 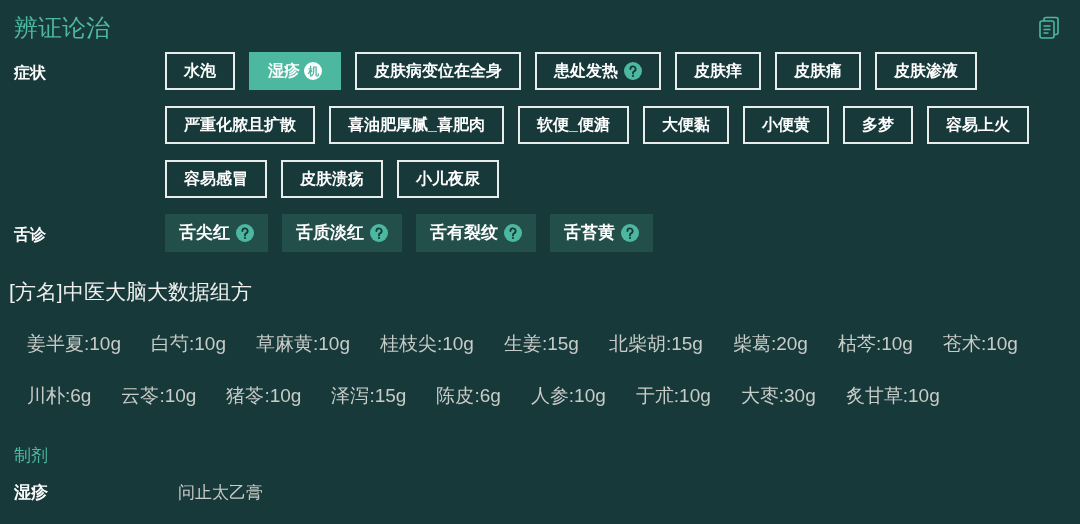 What do you see at coordinates (685, 125) in the screenshot?
I see `symptom-tag: 大便黏` at bounding box center [685, 125].